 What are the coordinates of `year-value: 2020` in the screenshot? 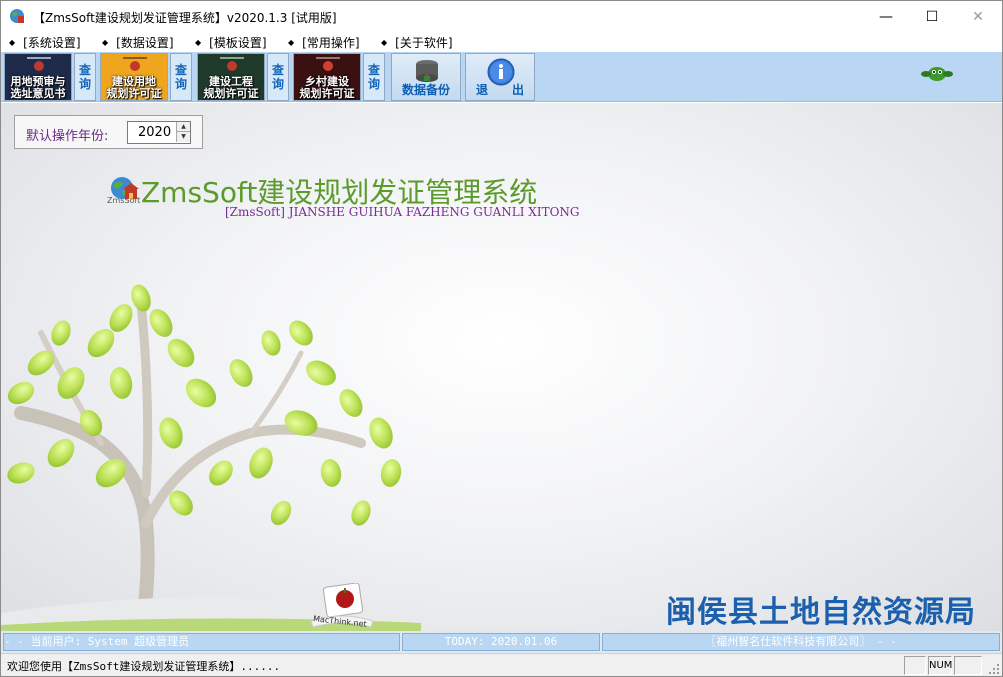 It's located at (154, 132).